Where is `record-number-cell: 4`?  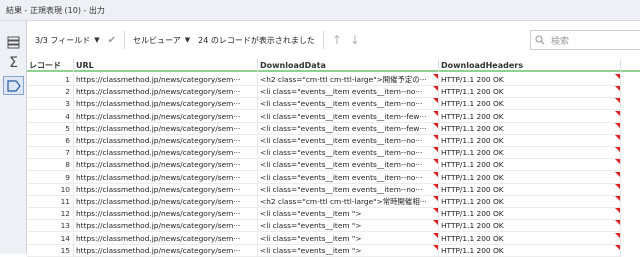
record-number-cell: 4 is located at coordinates (50, 116).